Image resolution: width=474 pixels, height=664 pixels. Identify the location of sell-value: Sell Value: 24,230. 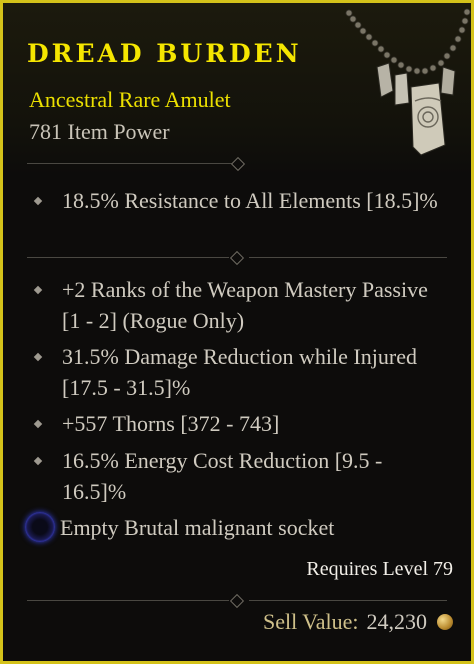
(358, 622).